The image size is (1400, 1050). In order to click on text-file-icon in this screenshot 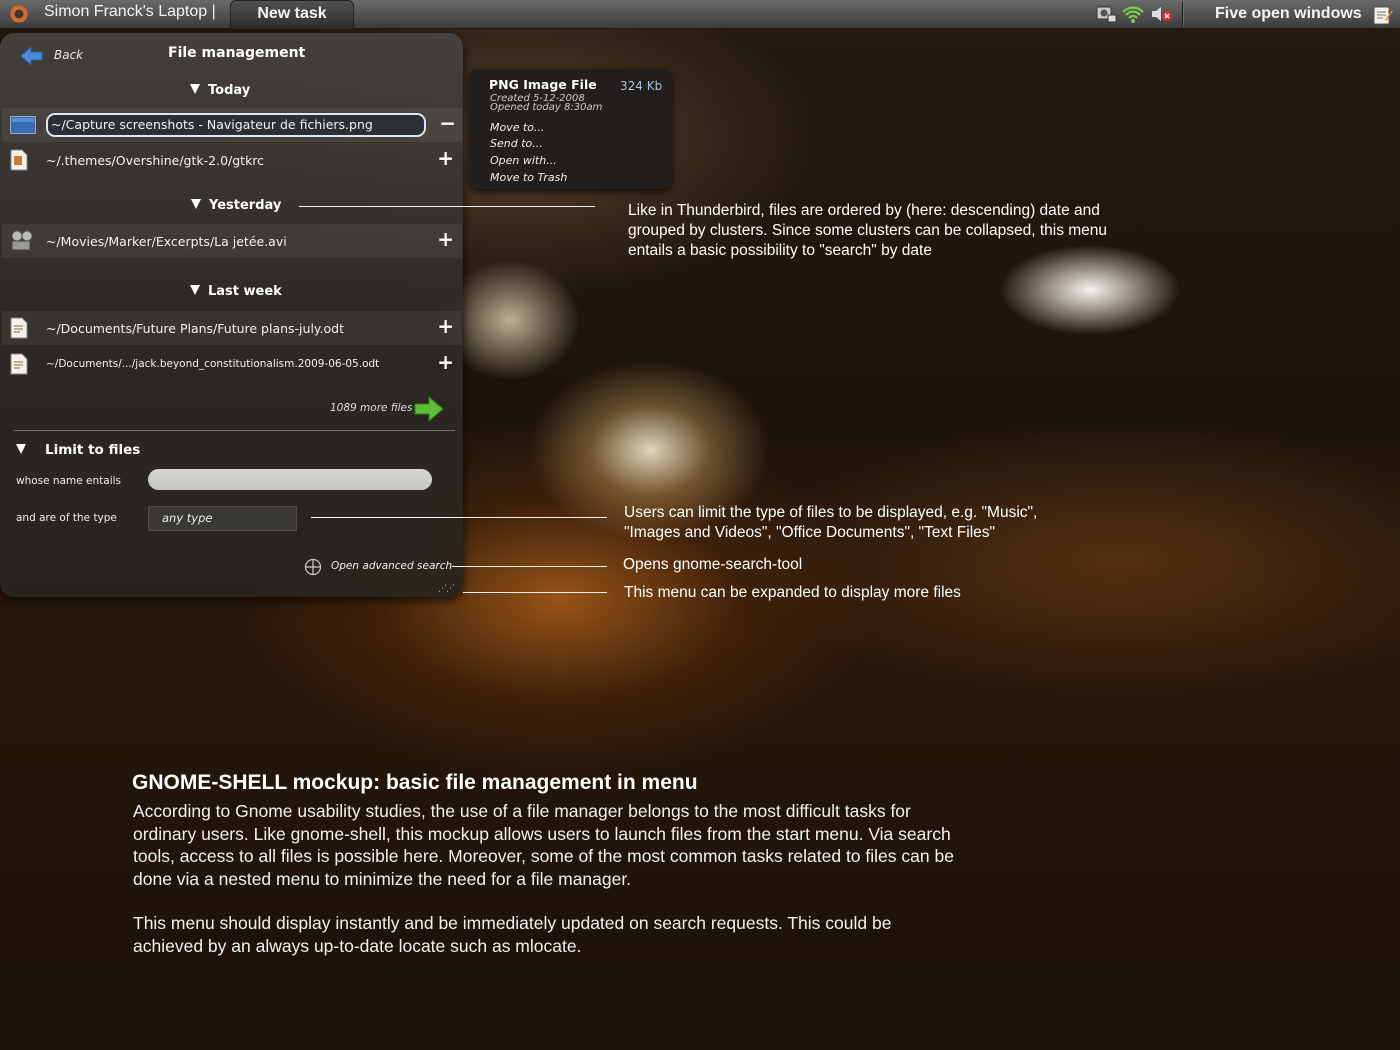, I will do `click(19, 162)`.